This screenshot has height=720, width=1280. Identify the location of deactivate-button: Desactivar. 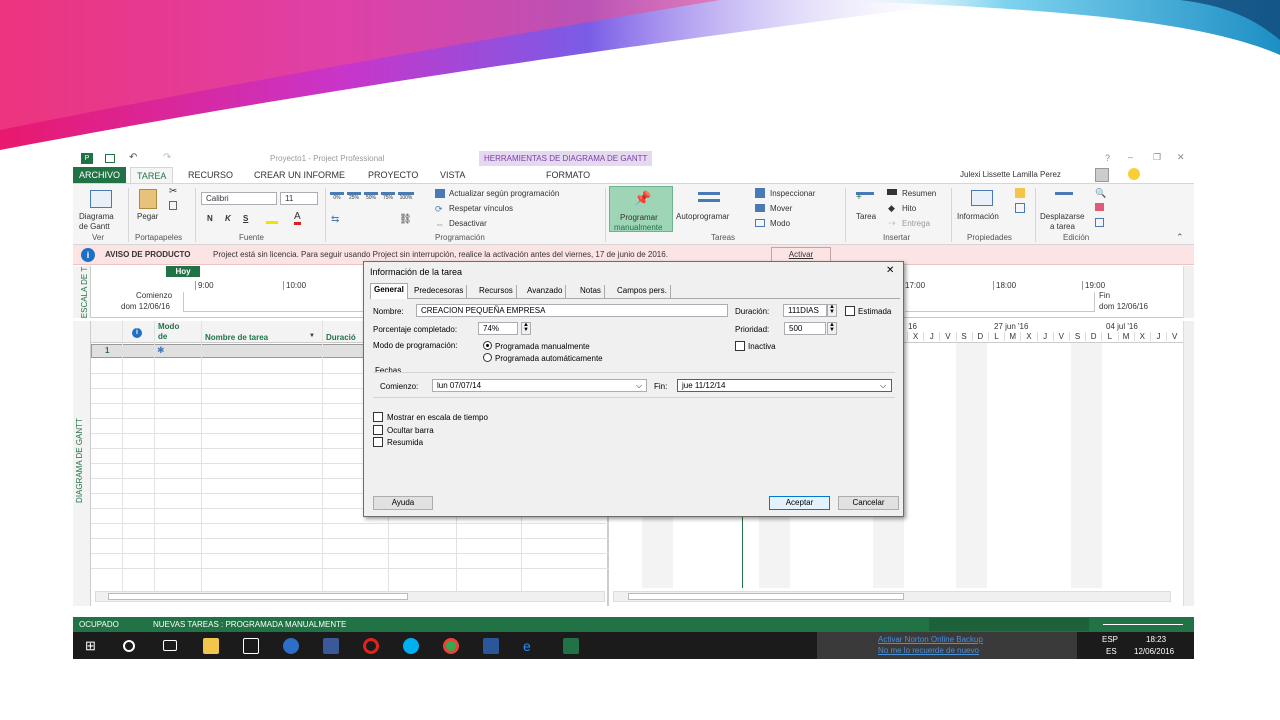
(468, 223).